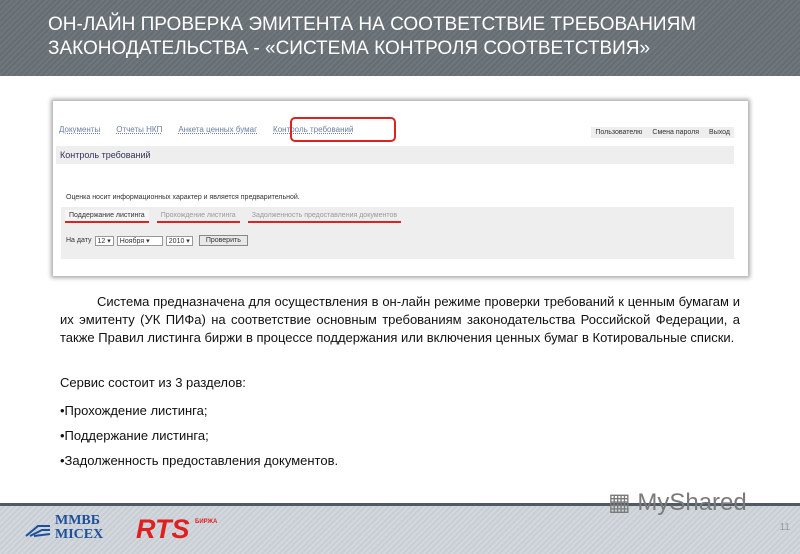  I want to click on date-form: На дату 12 ▾ Ноября ▾ 2010 ▾ Проверить, so click(157, 240).